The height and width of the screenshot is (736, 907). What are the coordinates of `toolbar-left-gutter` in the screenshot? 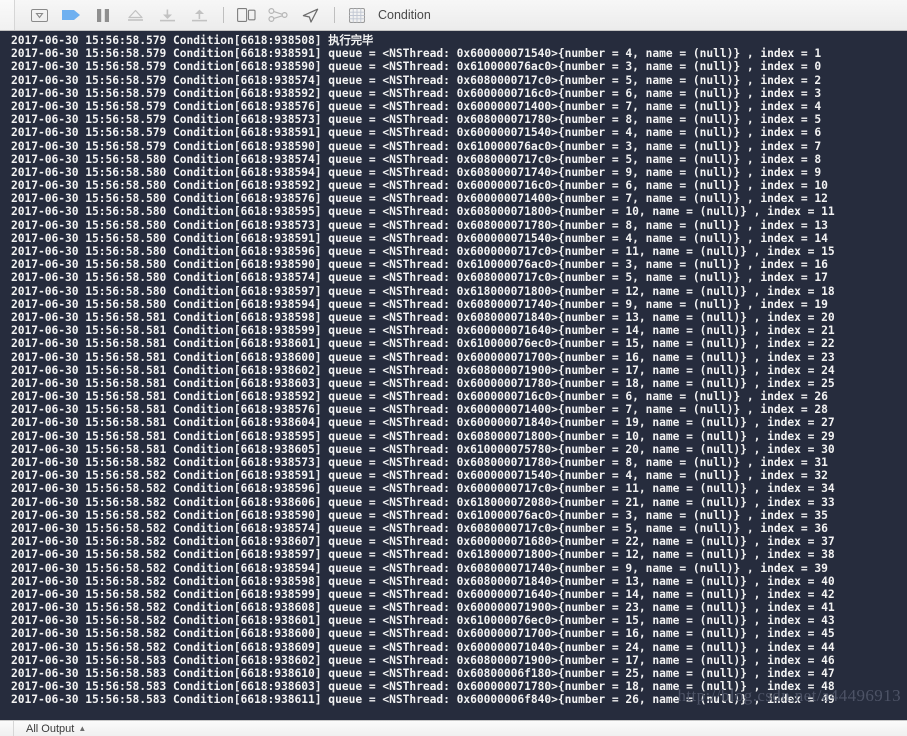 It's located at (7, 15).